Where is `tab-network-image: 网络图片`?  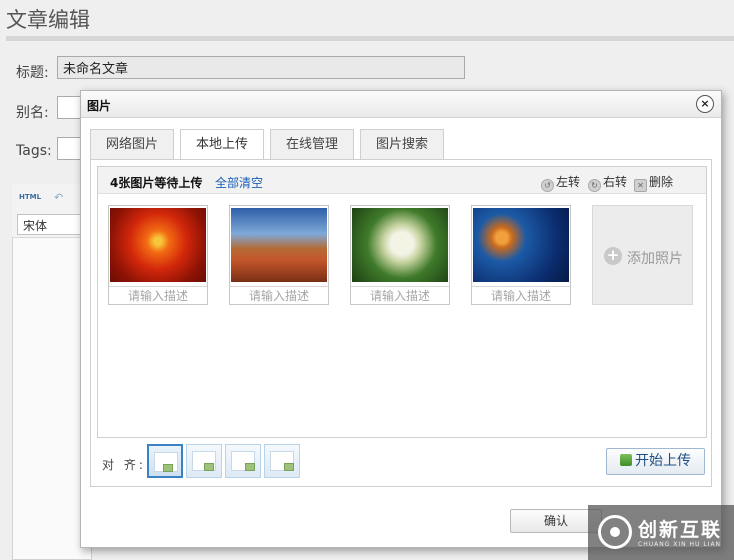 tab-network-image: 网络图片 is located at coordinates (132, 144).